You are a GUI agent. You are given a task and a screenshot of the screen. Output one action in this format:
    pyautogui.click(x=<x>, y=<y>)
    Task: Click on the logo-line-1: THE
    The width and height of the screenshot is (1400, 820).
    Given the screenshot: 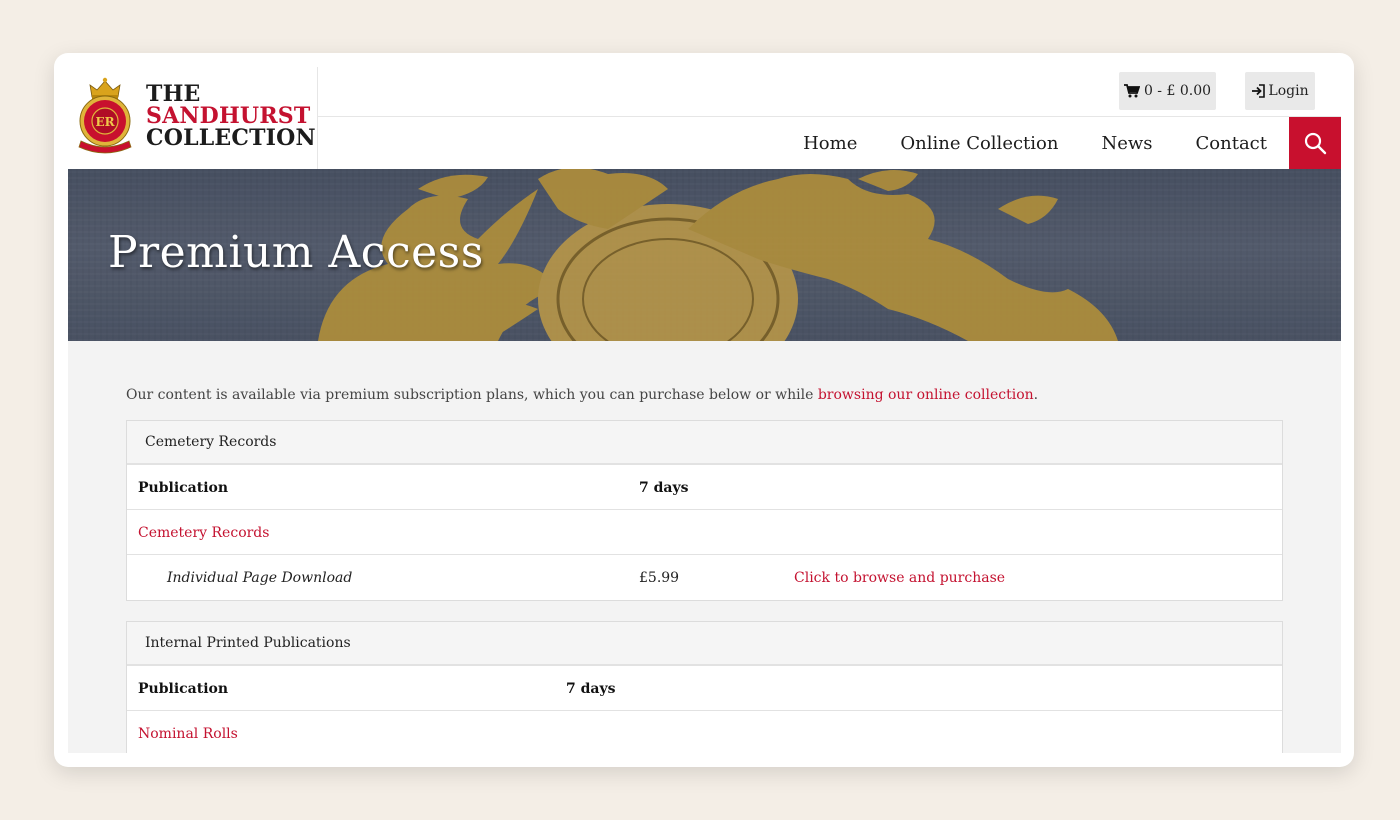 What is the action you would take?
    pyautogui.click(x=173, y=94)
    